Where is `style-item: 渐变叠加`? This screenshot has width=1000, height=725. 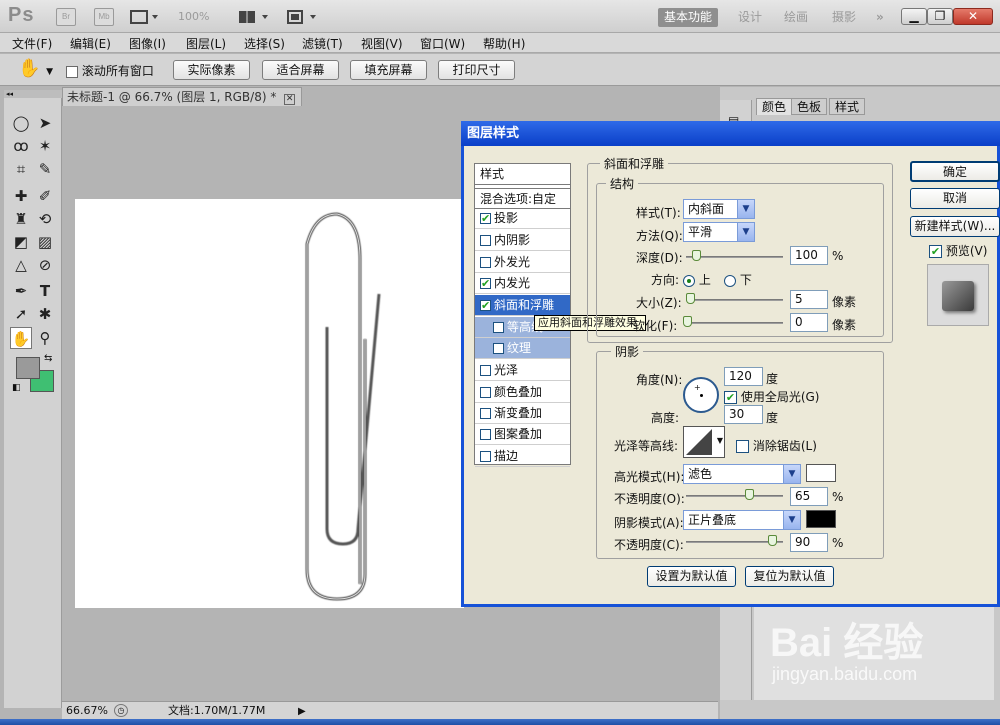 style-item: 渐变叠加 is located at coordinates (522, 413).